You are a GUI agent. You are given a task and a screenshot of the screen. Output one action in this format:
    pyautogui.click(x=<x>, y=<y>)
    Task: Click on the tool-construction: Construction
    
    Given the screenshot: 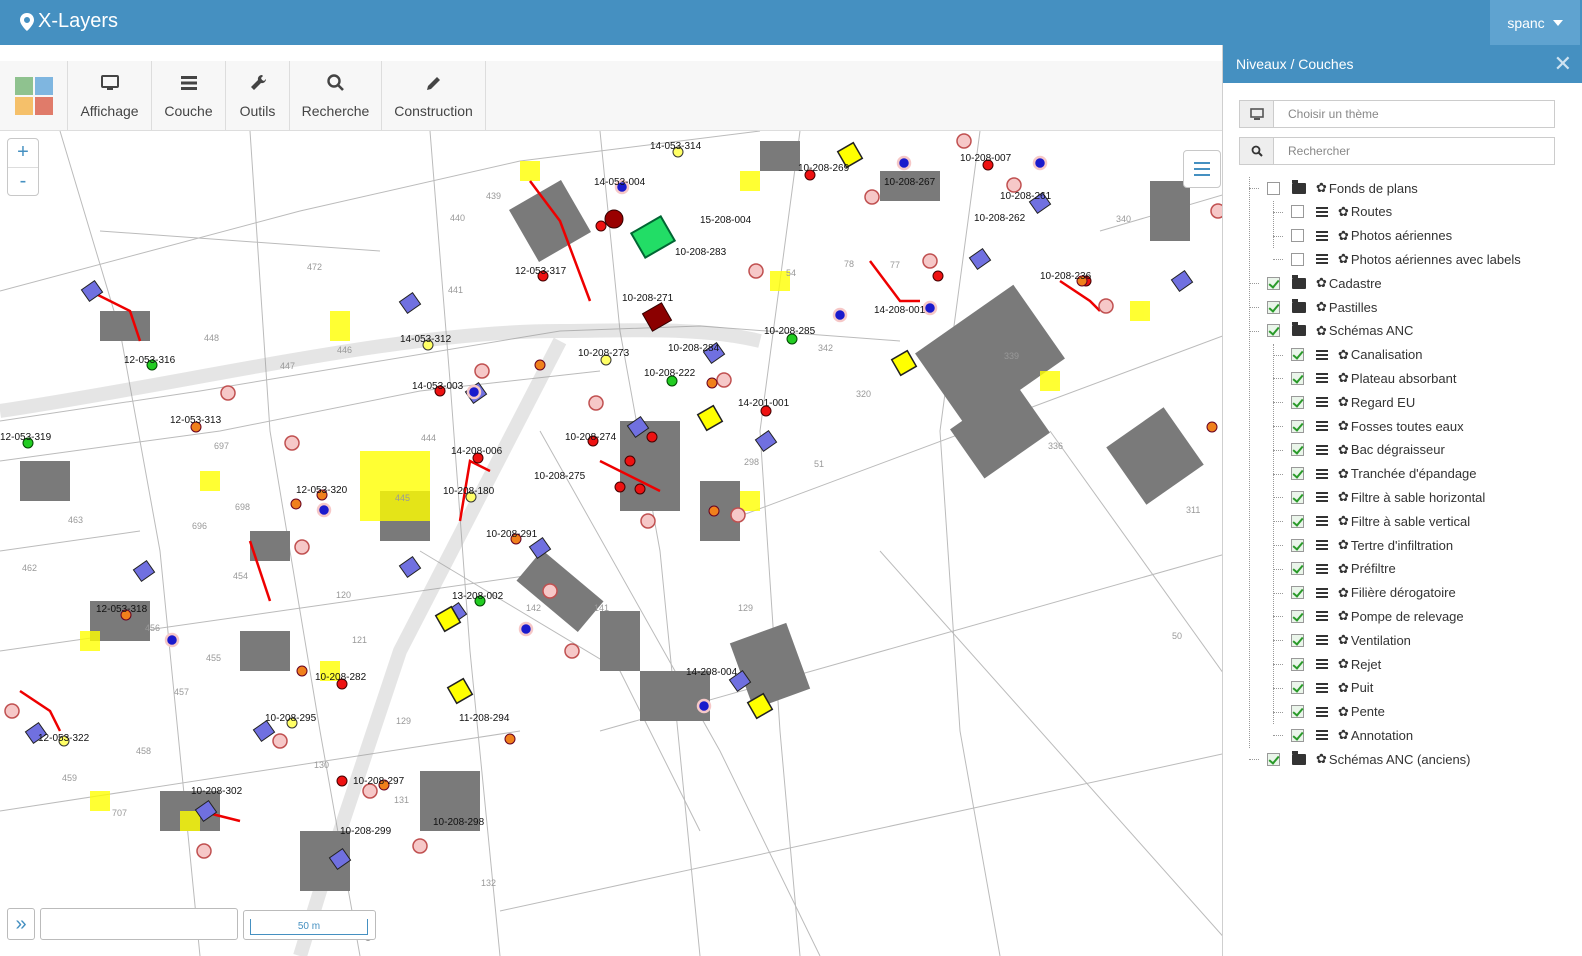 What is the action you would take?
    pyautogui.click(x=434, y=96)
    